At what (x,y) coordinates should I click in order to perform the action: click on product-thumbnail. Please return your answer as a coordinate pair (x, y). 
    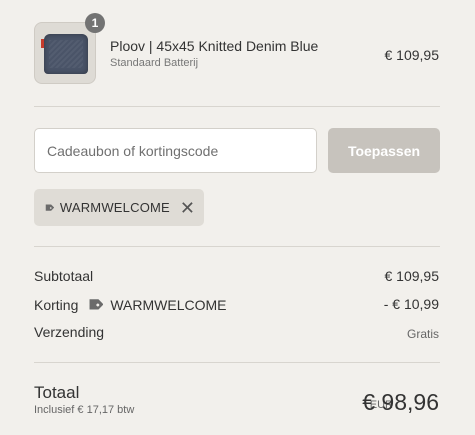
    Looking at the image, I should click on (65, 53).